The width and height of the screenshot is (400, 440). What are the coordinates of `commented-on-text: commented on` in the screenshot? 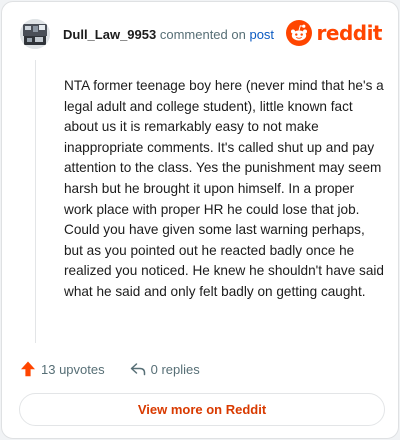 It's located at (202, 34).